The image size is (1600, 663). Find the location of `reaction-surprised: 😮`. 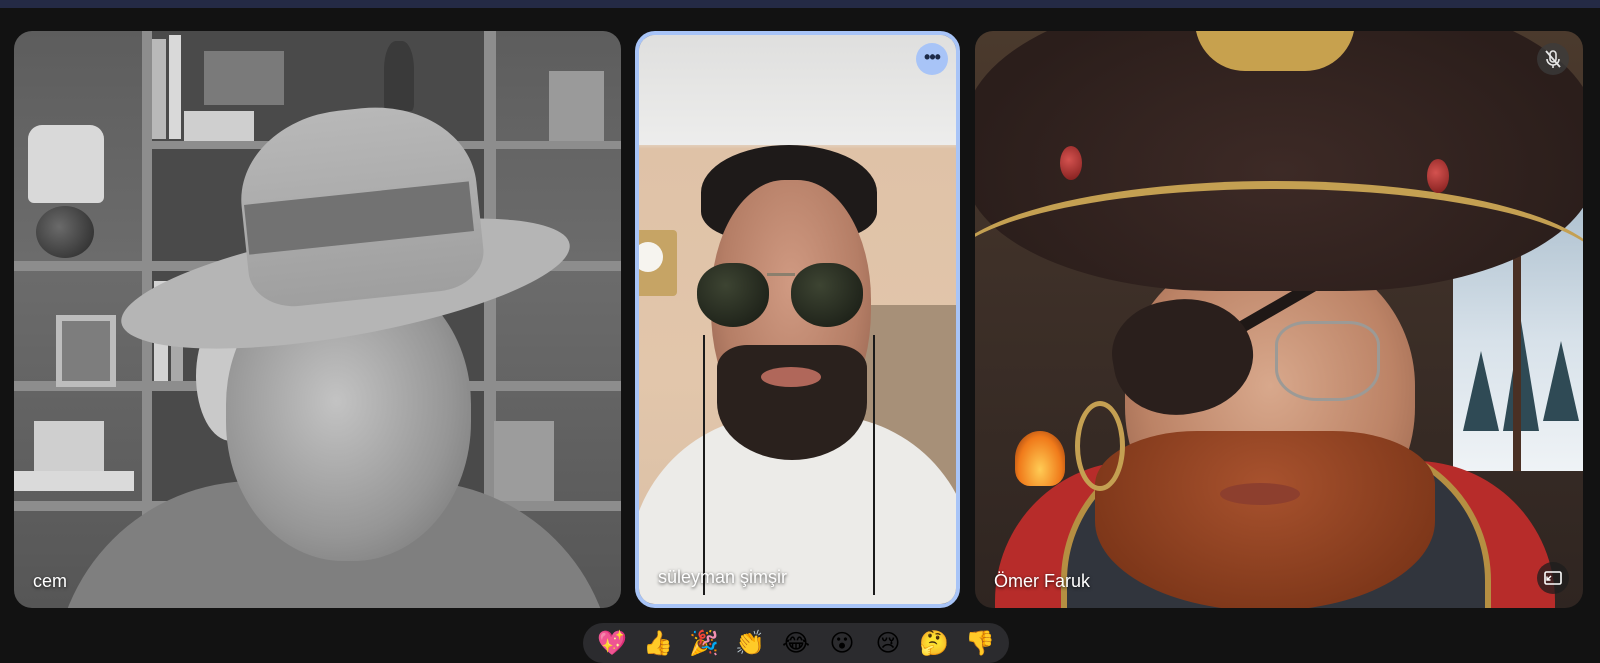

reaction-surprised: 😮 is located at coordinates (842, 643).